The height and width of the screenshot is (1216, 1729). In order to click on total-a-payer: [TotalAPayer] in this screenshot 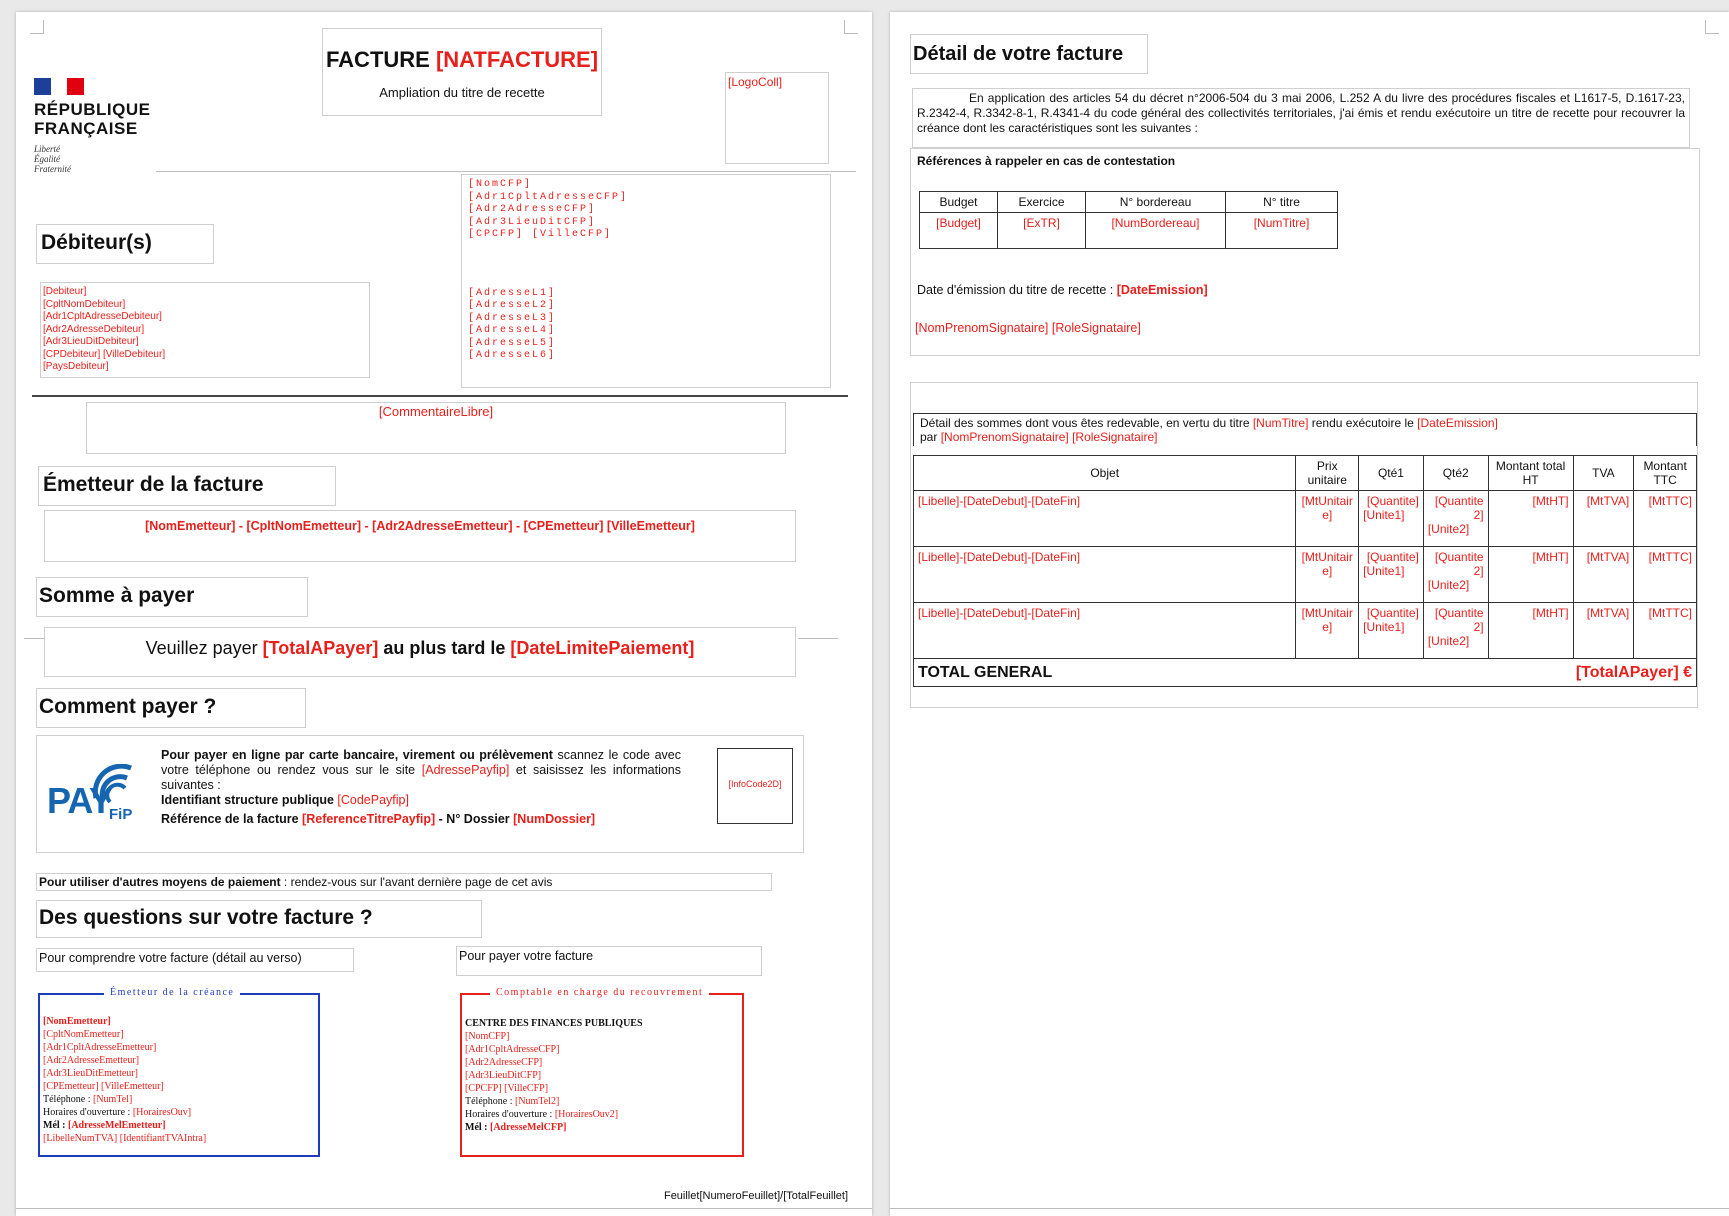, I will do `click(320, 648)`.